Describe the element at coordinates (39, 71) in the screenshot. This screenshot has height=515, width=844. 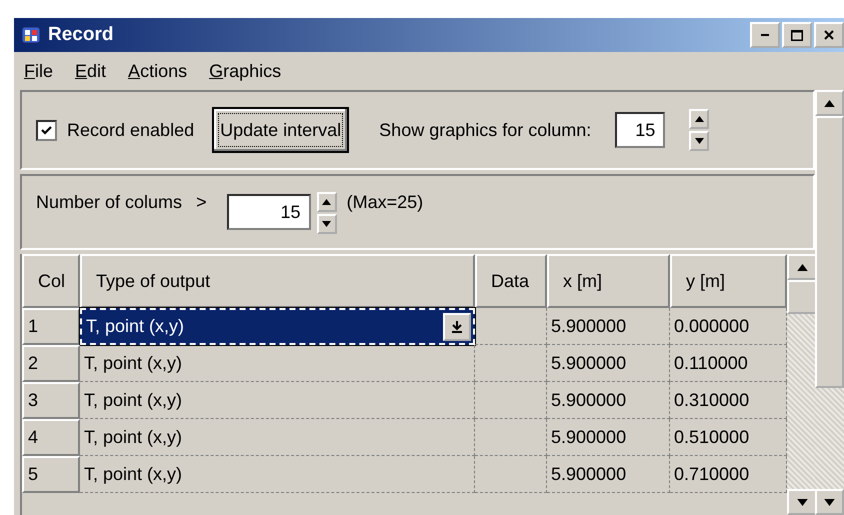
I see `menu-item: File` at that location.